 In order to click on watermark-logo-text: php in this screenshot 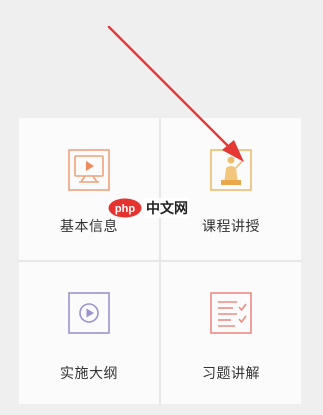, I will do `click(125, 209)`.